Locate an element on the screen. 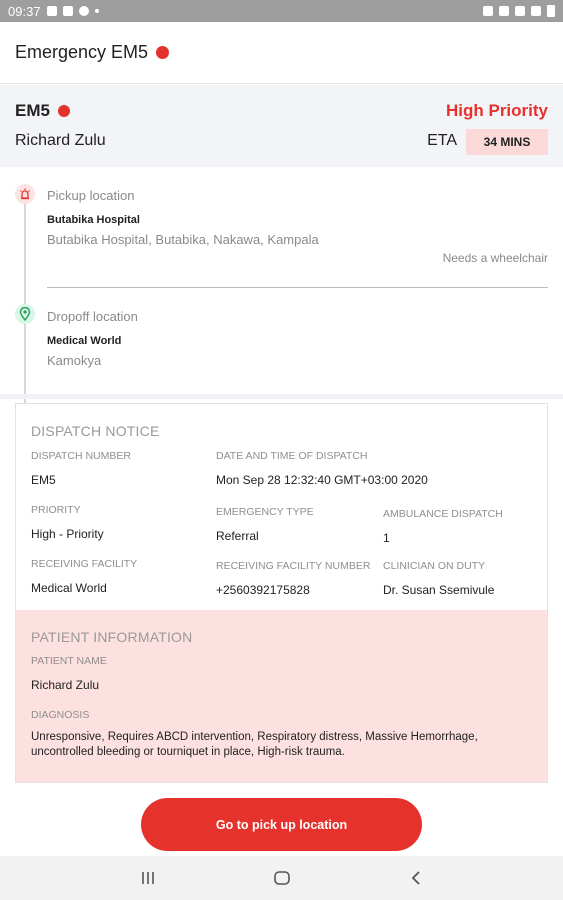 This screenshot has width=563, height=900. priority-field-label: PRIORITY is located at coordinates (56, 510).